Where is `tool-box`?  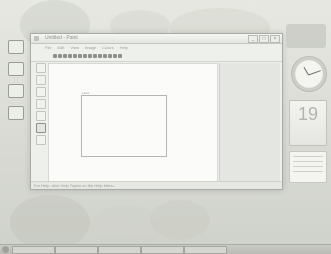 tool-box is located at coordinates (41, 104).